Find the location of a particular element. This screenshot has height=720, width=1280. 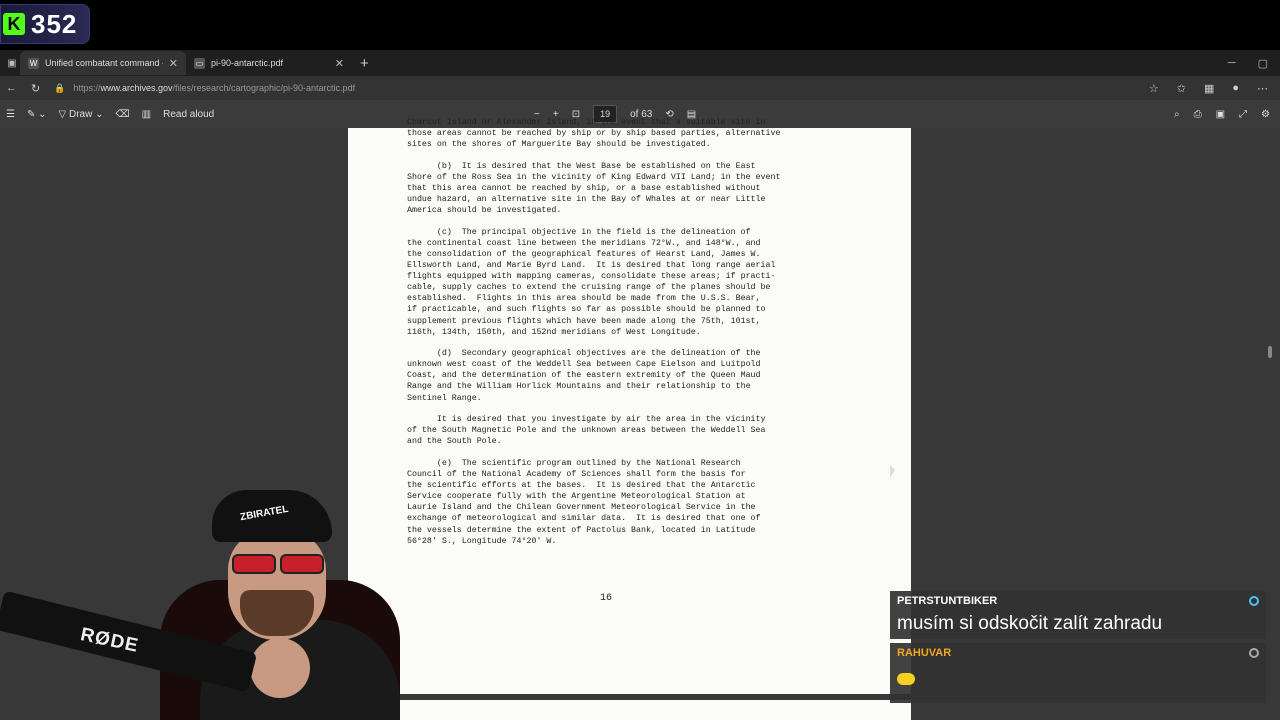

more-icon: ⋯ is located at coordinates (1262, 88).